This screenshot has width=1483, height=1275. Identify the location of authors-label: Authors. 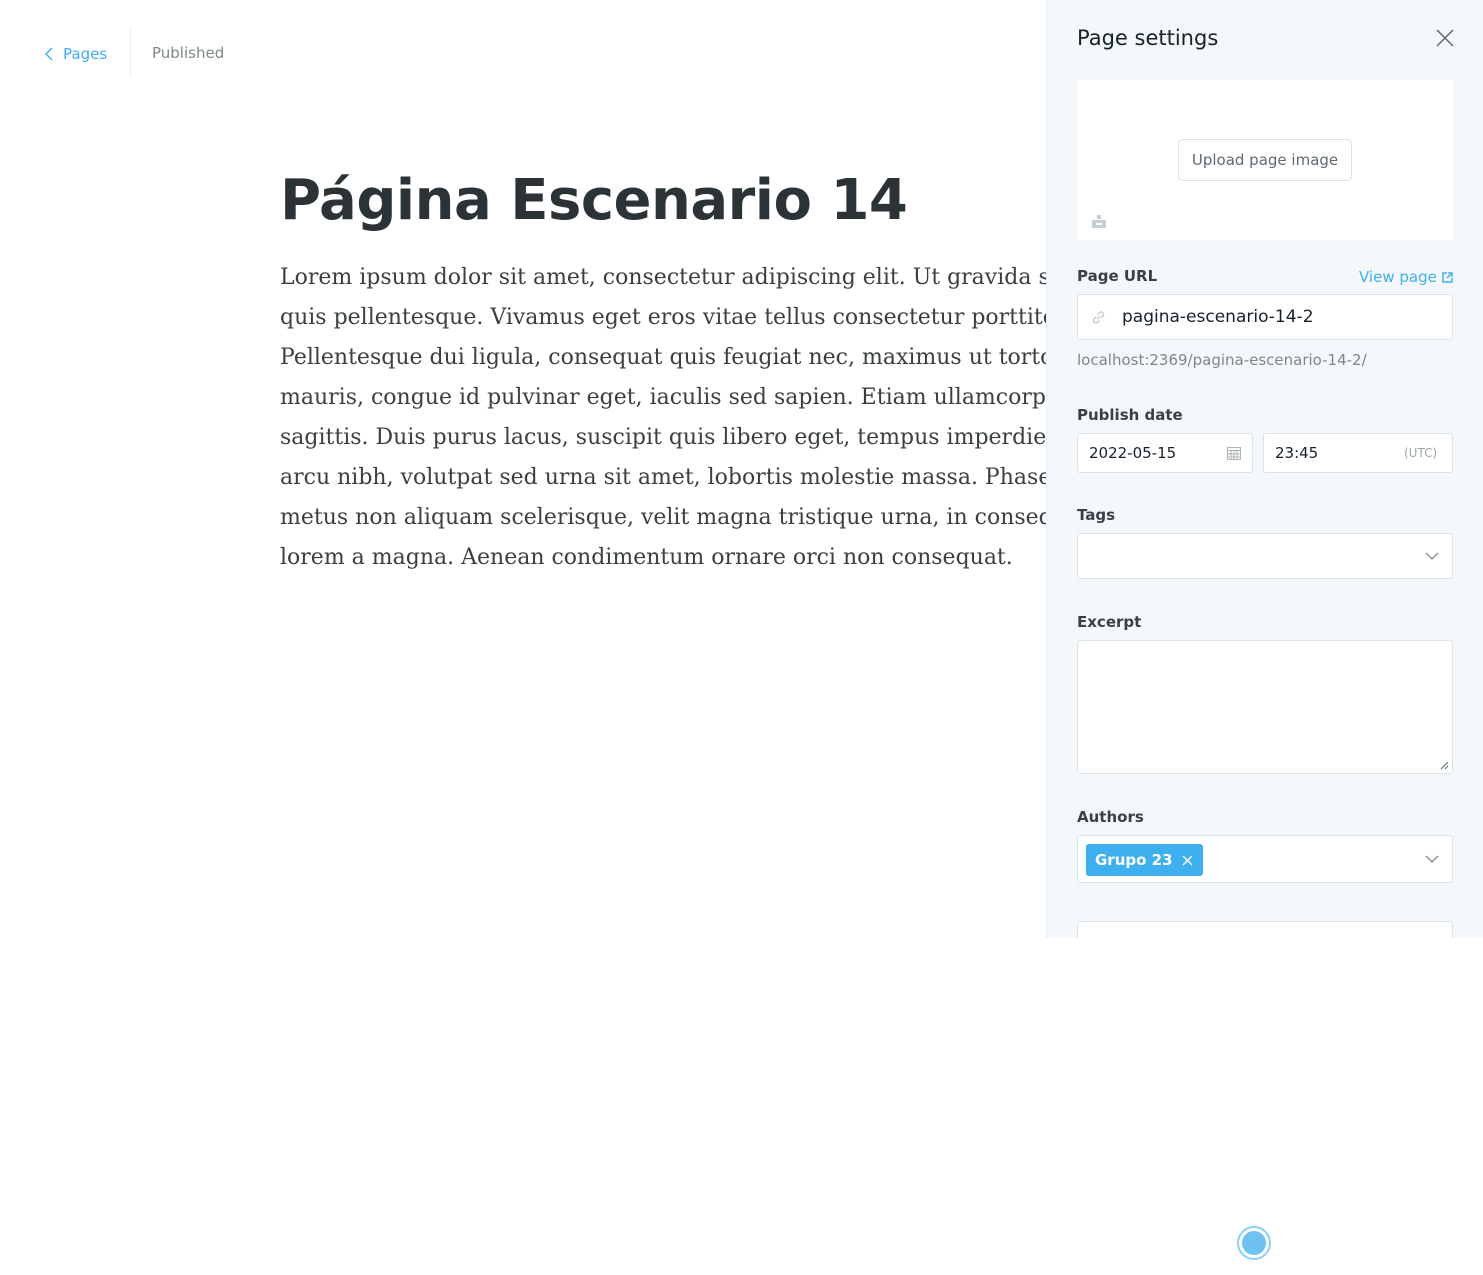
(1110, 817).